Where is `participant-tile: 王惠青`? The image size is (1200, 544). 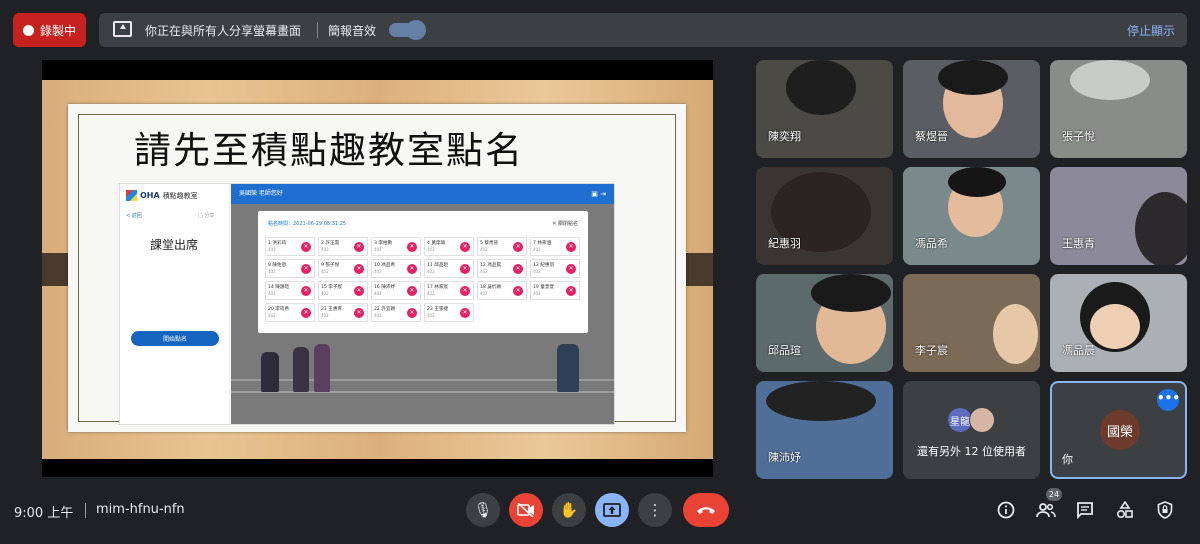 participant-tile: 王惠青 is located at coordinates (1118, 216).